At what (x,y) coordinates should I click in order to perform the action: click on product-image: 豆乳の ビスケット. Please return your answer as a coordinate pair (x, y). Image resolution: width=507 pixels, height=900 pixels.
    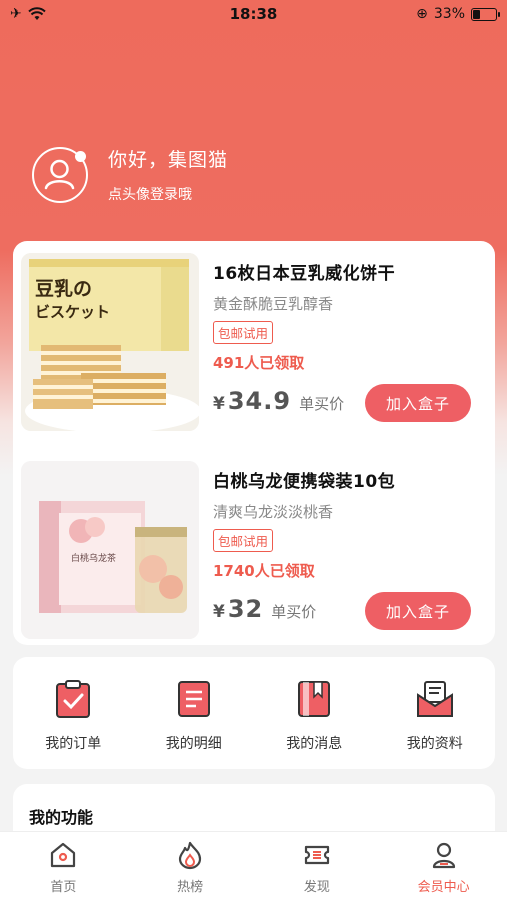
    Looking at the image, I should click on (110, 342).